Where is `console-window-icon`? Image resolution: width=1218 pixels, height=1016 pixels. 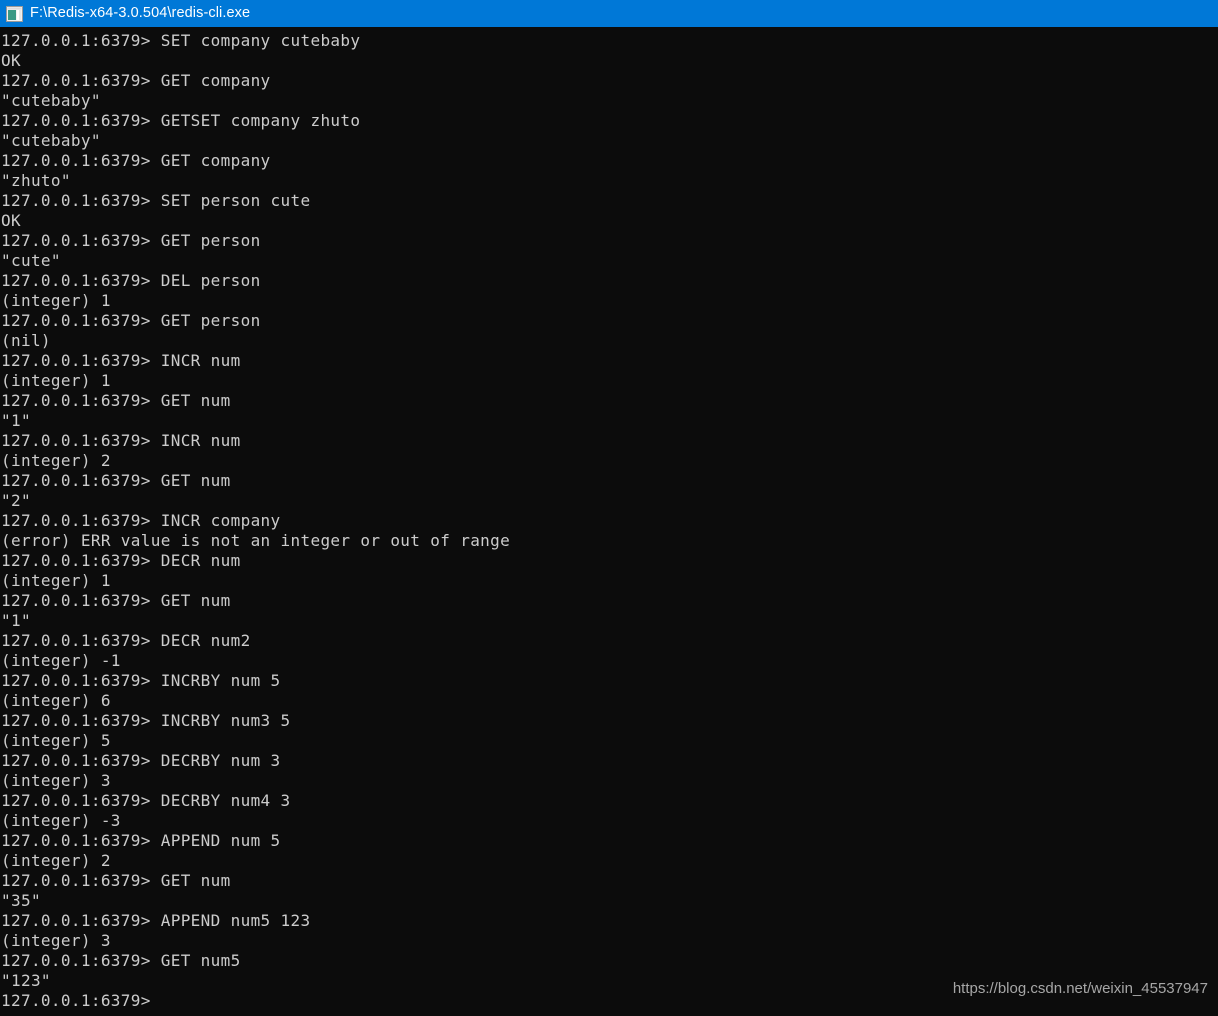
console-window-icon is located at coordinates (14, 13).